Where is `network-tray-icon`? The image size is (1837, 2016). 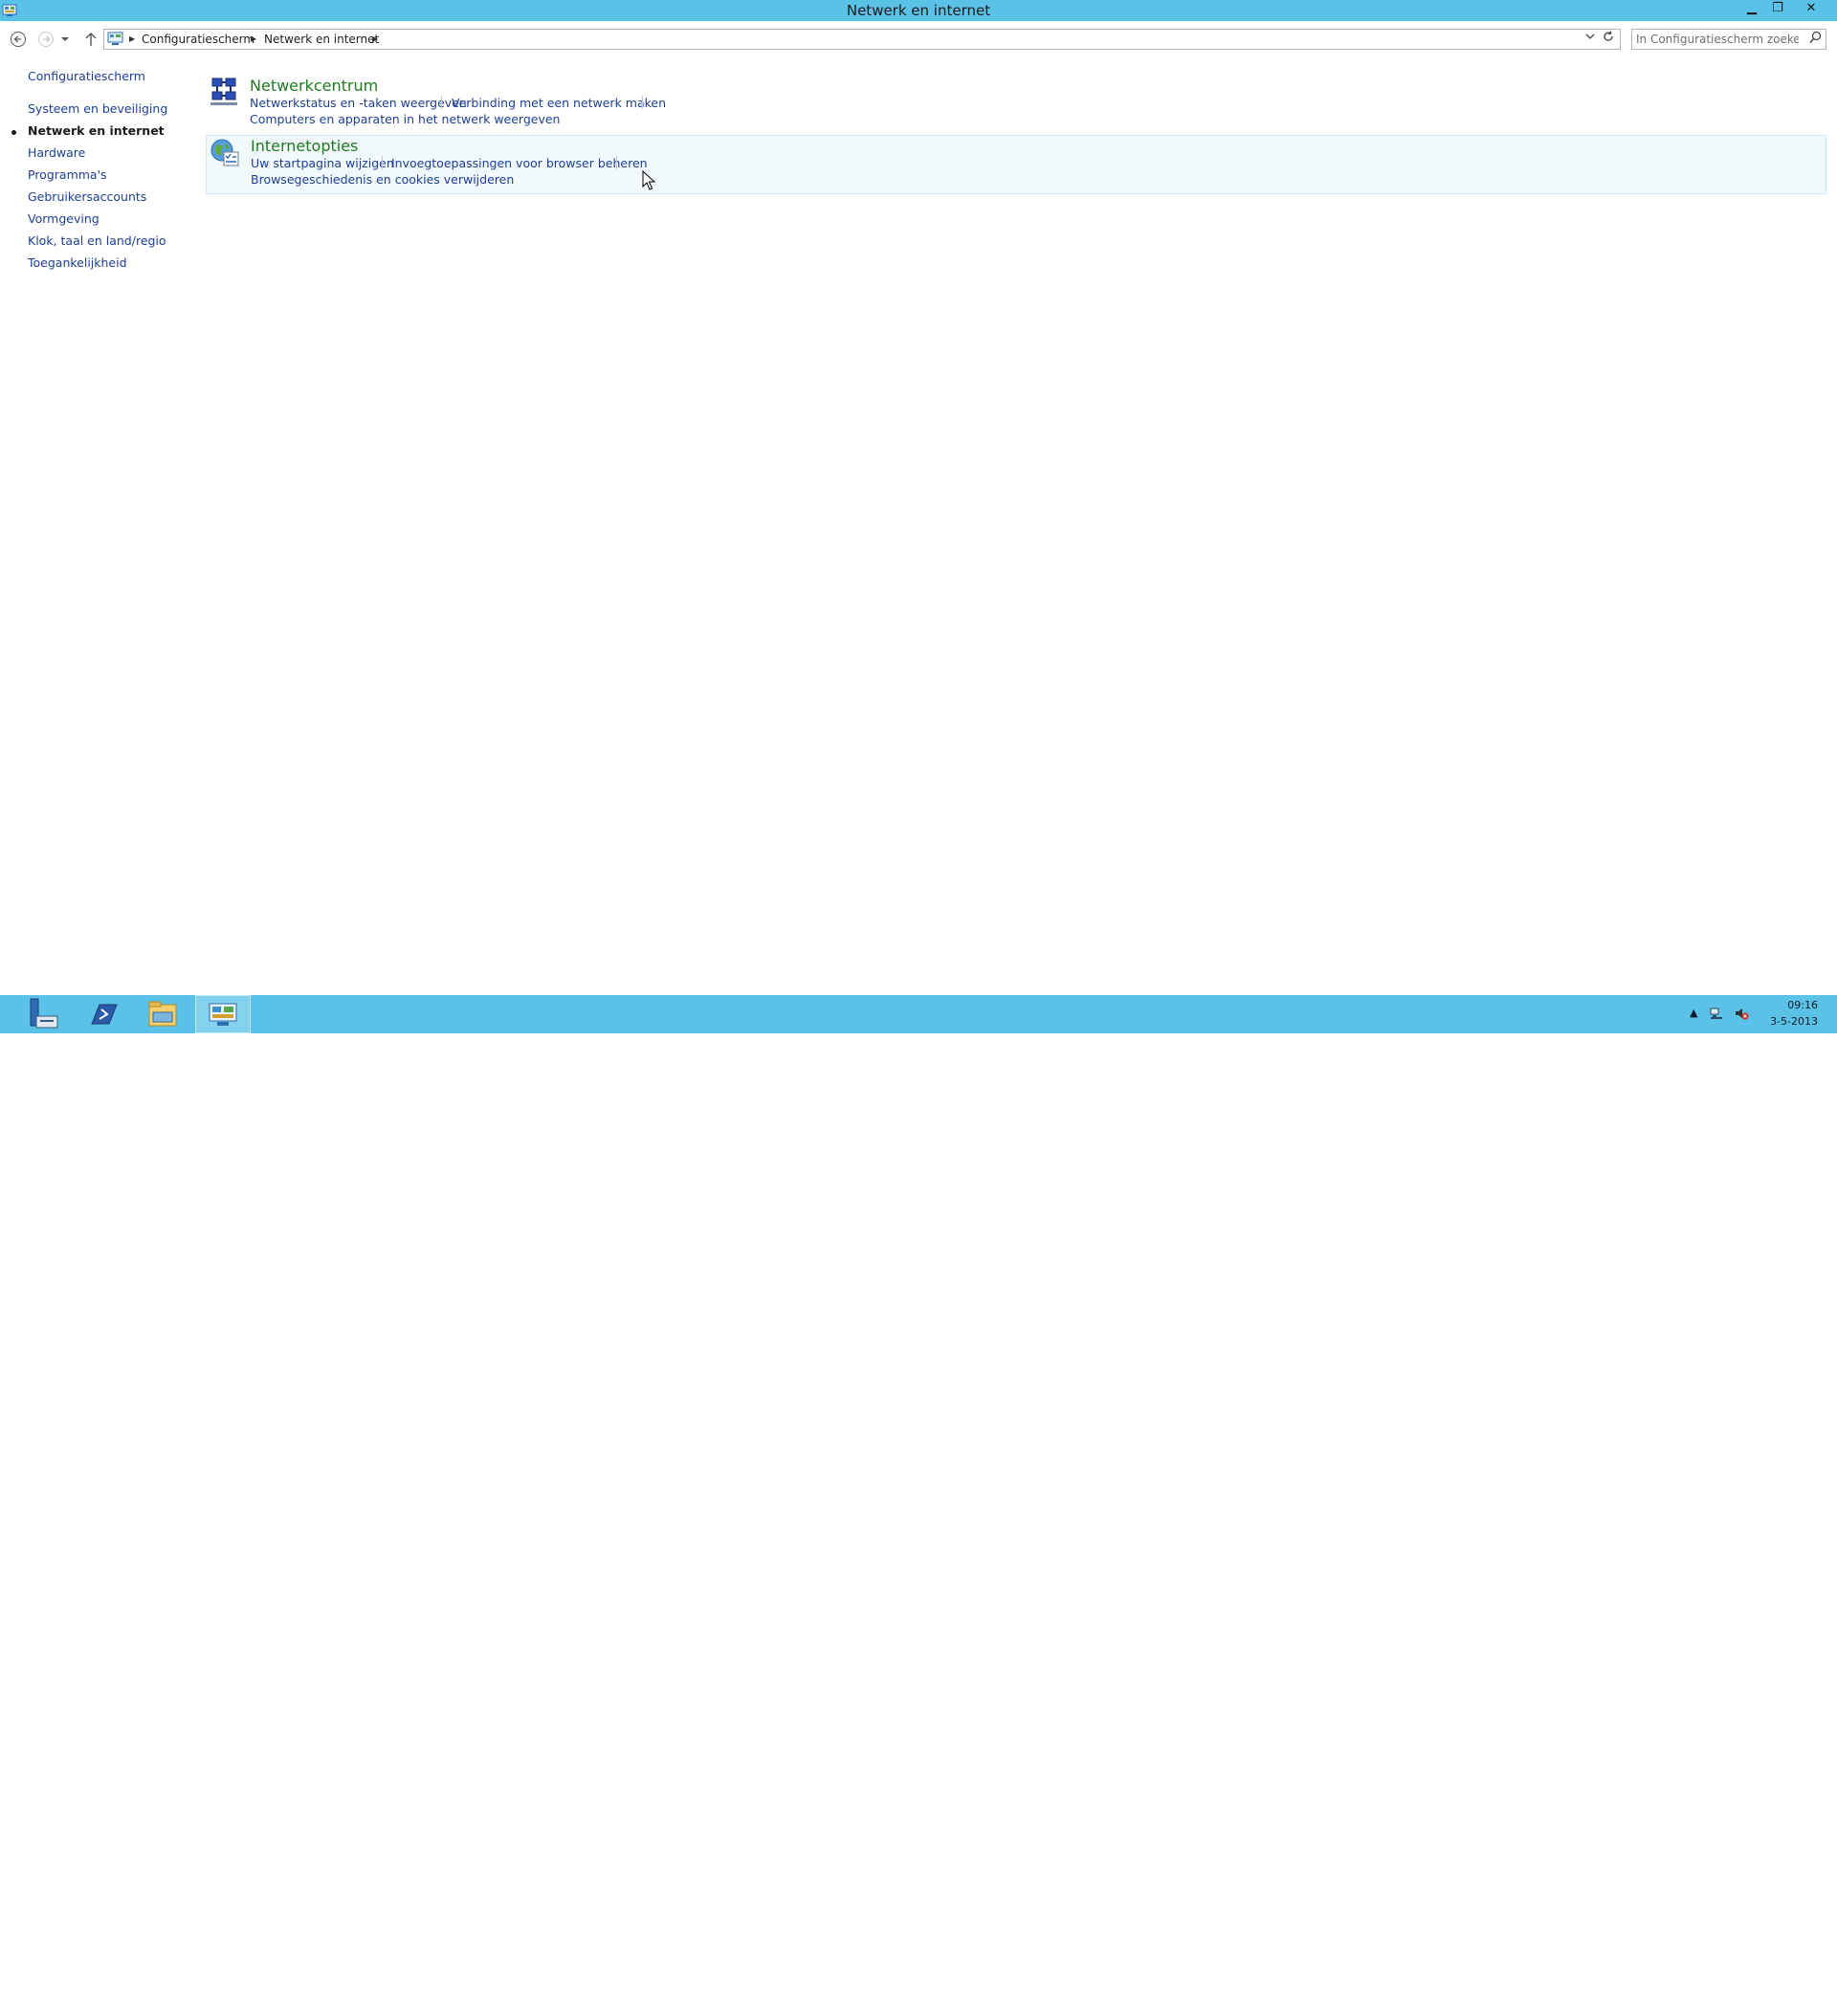
network-tray-icon is located at coordinates (1716, 1014).